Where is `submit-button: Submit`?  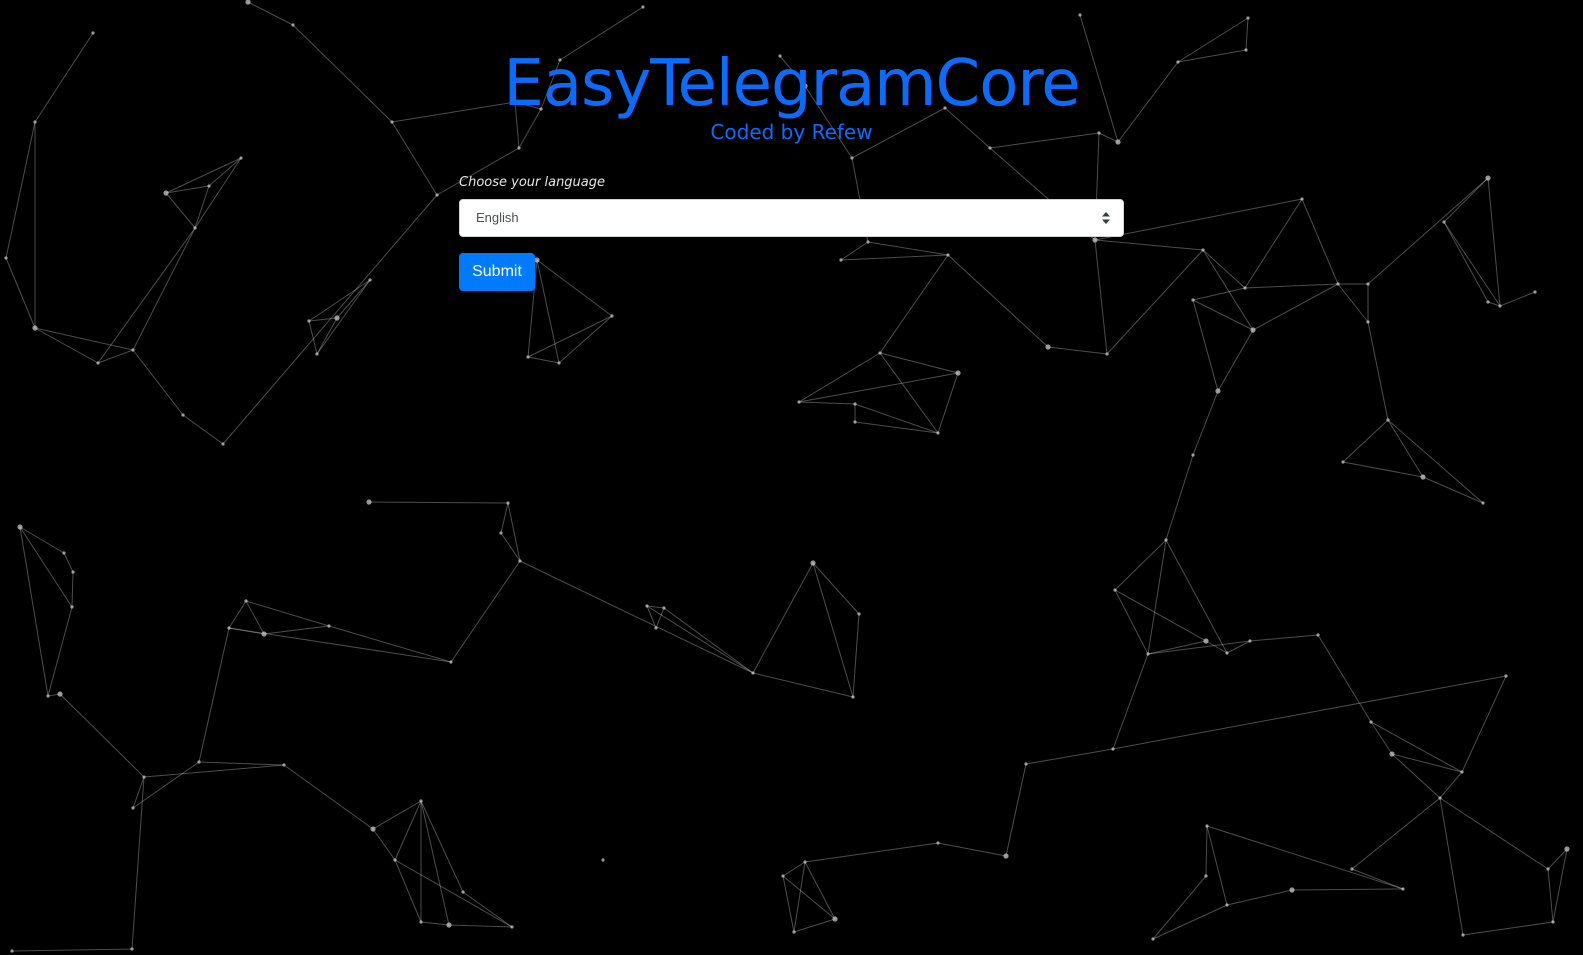
submit-button: Submit is located at coordinates (497, 272).